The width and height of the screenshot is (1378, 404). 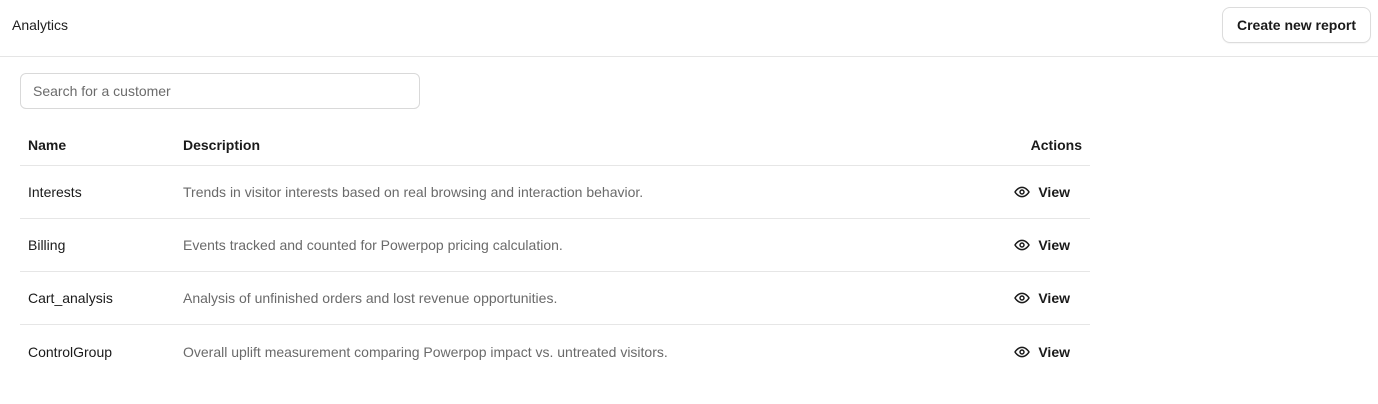 What do you see at coordinates (689, 28) in the screenshot?
I see `top-bar: Analytics Create new report` at bounding box center [689, 28].